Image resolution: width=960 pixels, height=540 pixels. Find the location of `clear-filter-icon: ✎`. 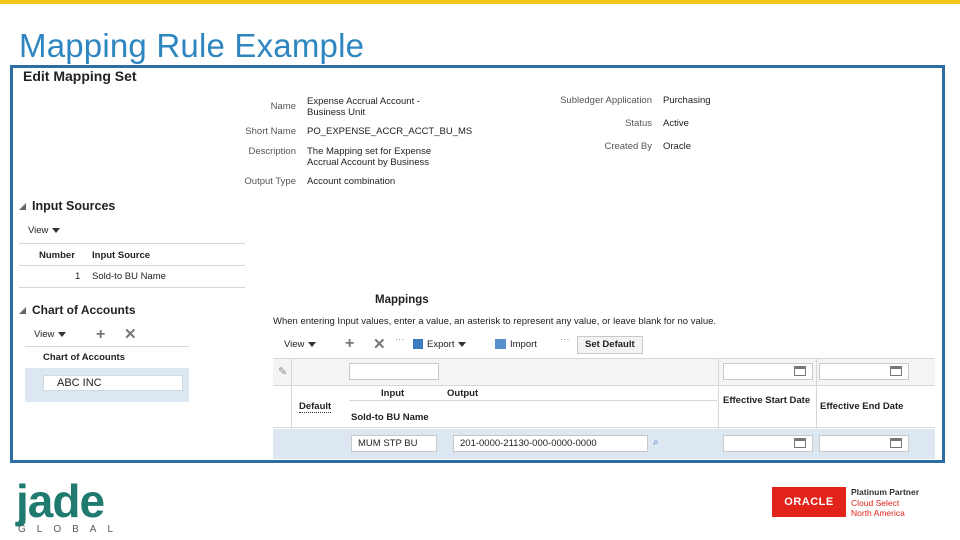

clear-filter-icon: ✎ is located at coordinates (282, 371).